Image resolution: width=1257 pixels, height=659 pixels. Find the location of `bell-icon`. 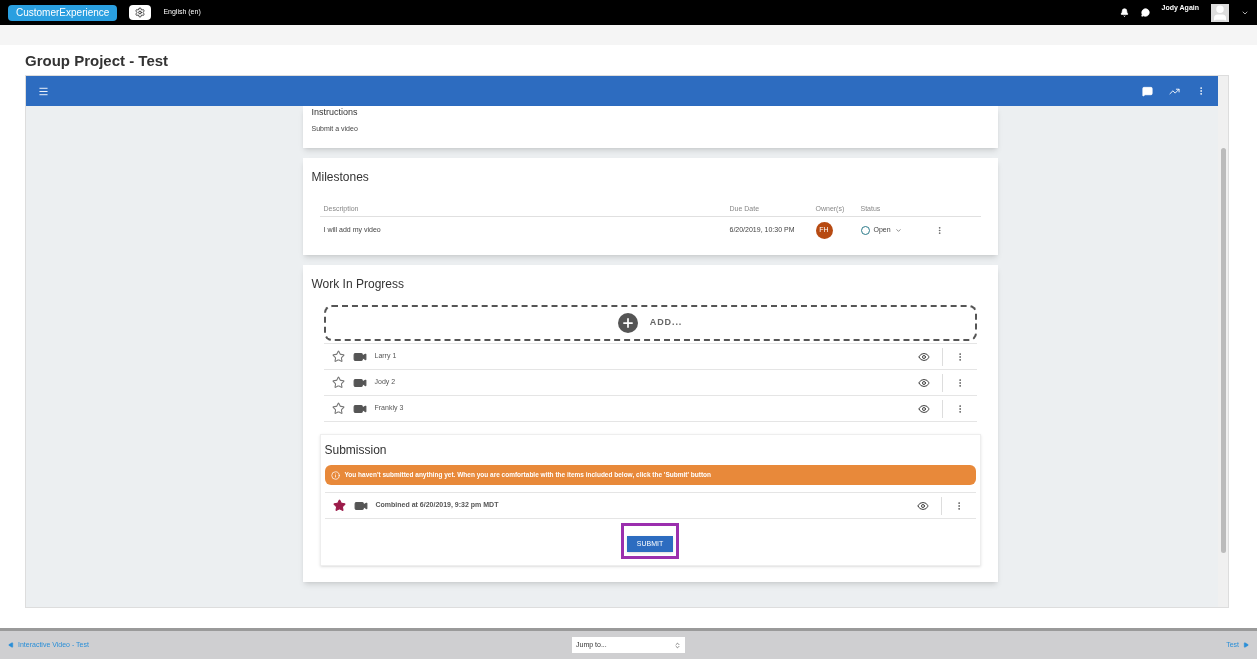

bell-icon is located at coordinates (1124, 12).